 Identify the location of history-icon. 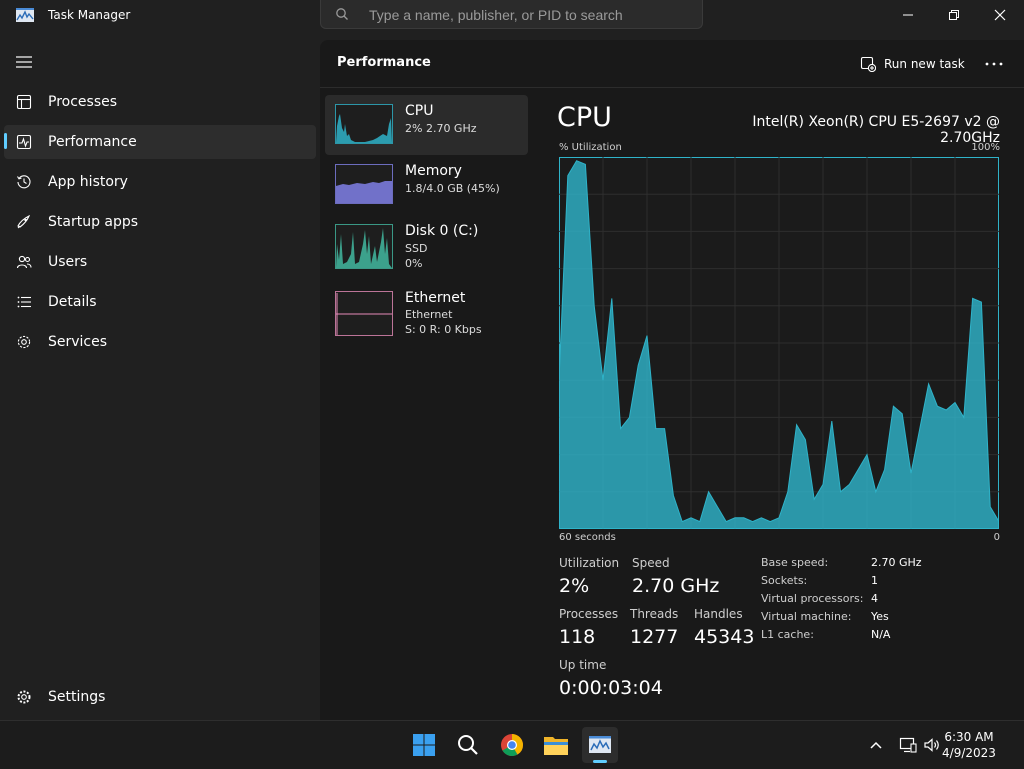
(24, 182).